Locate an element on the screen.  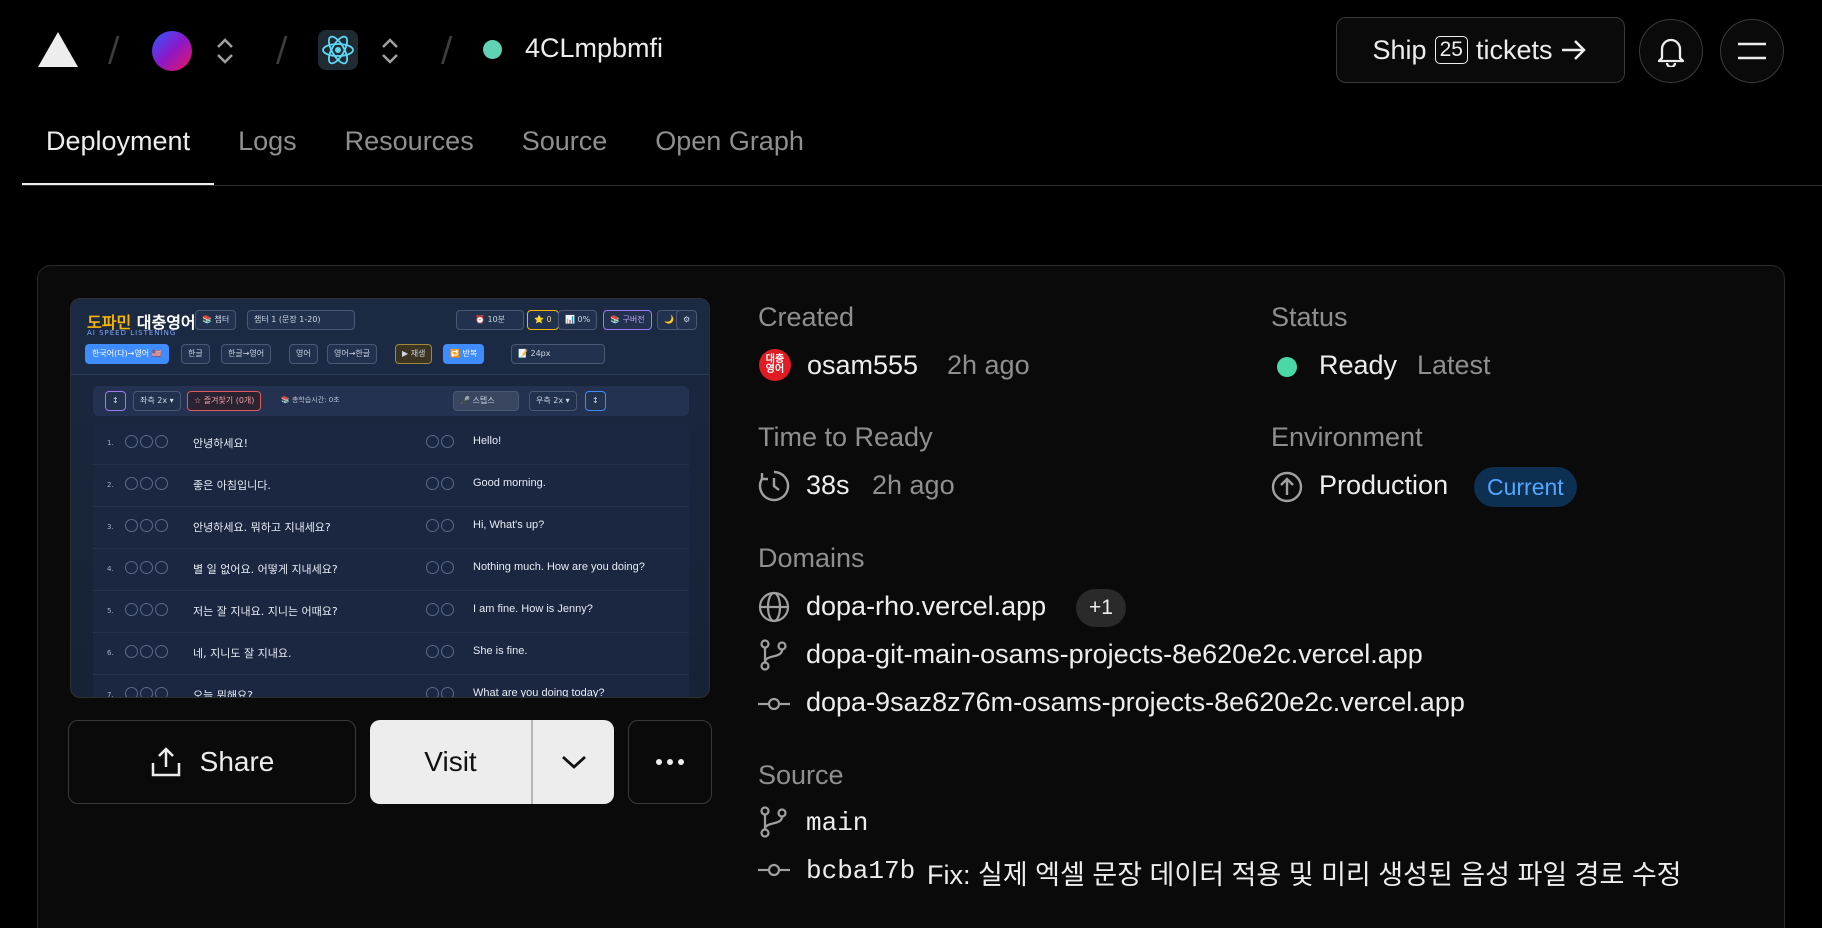
status-value: Ready is located at coordinates (1358, 365).